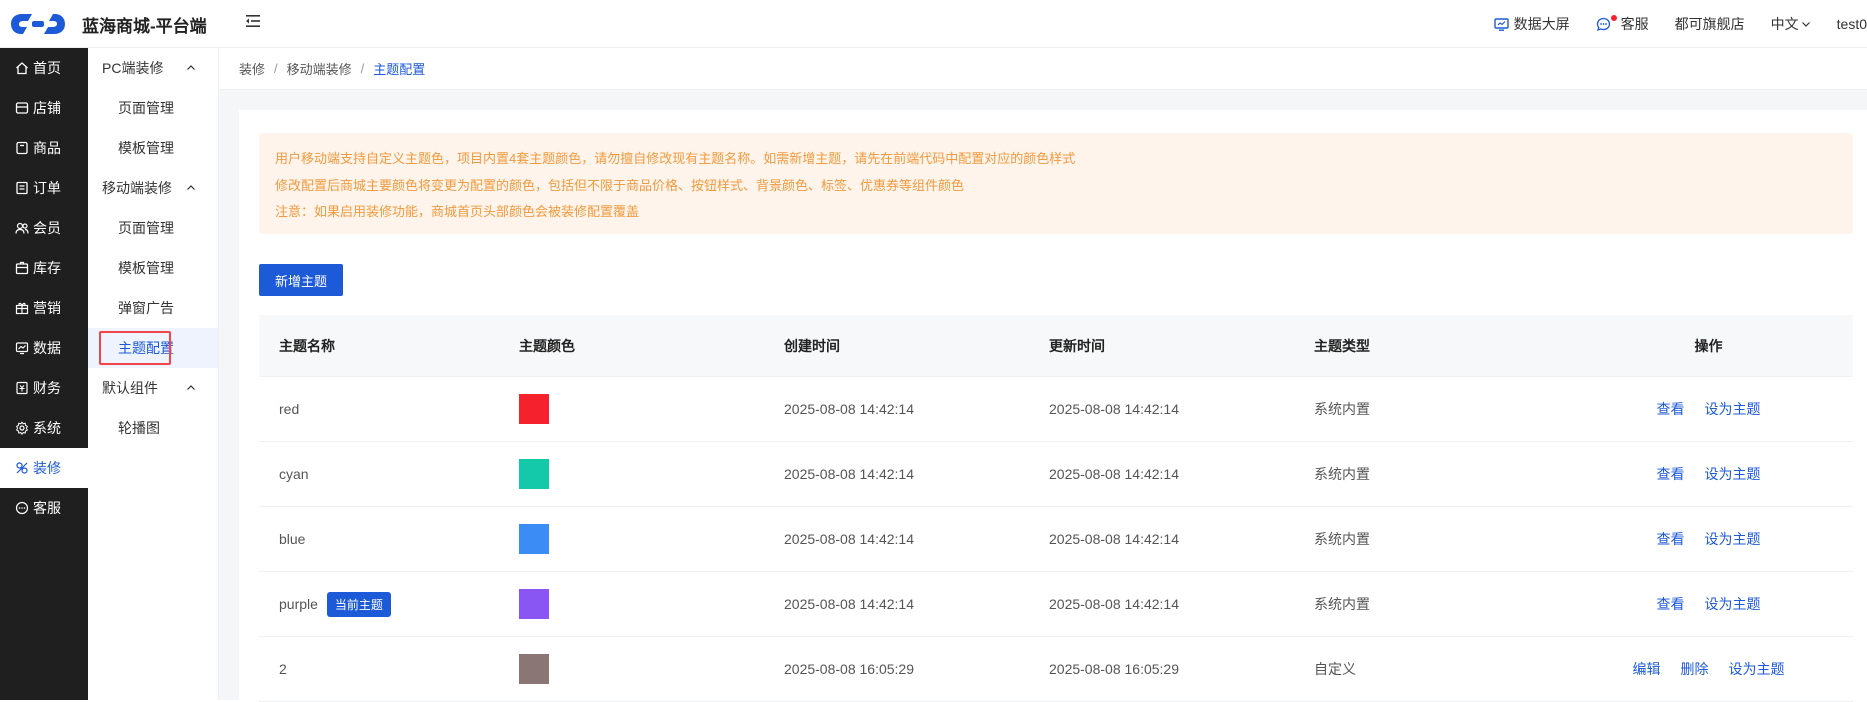  What do you see at coordinates (1541, 24) in the screenshot?
I see `dashboard-label: 数据大屏` at bounding box center [1541, 24].